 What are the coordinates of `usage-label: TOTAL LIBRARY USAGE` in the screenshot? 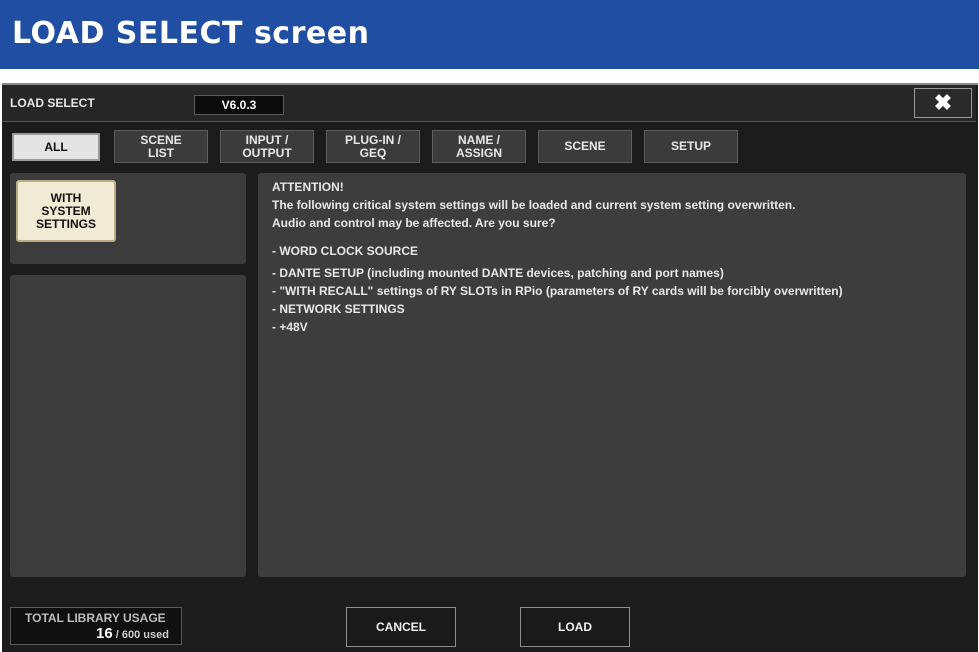 It's located at (95, 618).